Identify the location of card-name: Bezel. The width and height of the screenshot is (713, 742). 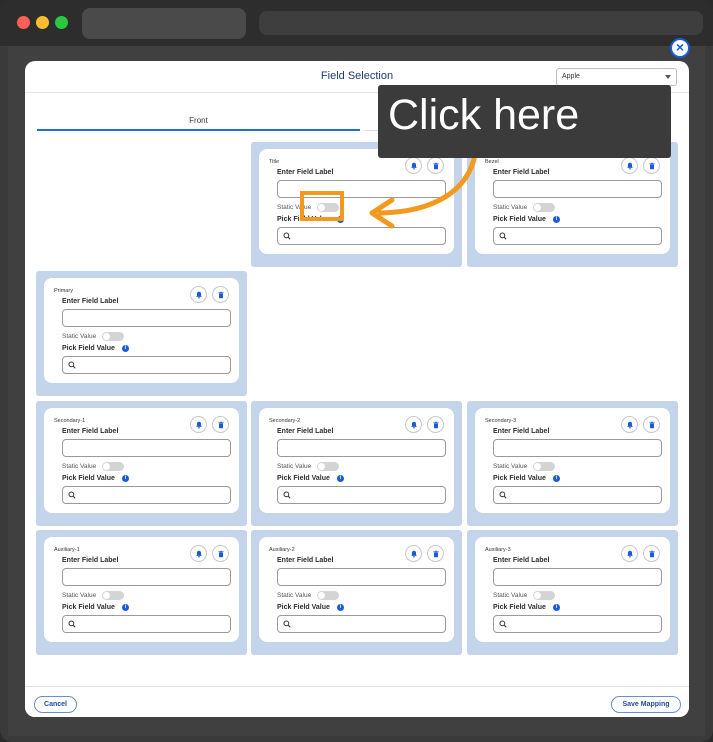
(492, 162).